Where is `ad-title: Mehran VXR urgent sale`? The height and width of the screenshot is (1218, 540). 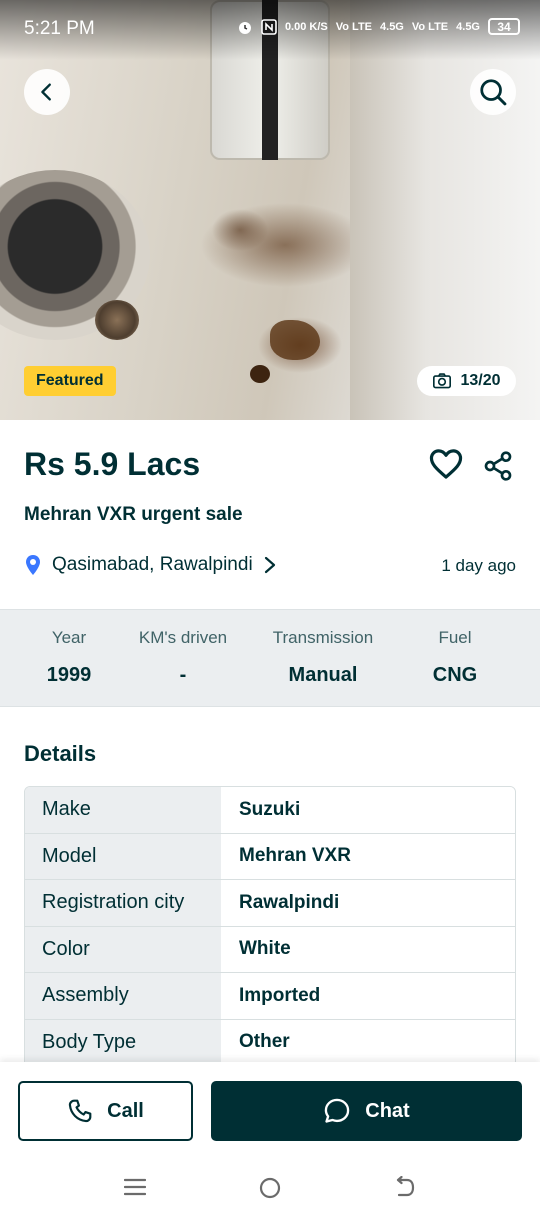 ad-title: Mehran VXR urgent sale is located at coordinates (133, 514).